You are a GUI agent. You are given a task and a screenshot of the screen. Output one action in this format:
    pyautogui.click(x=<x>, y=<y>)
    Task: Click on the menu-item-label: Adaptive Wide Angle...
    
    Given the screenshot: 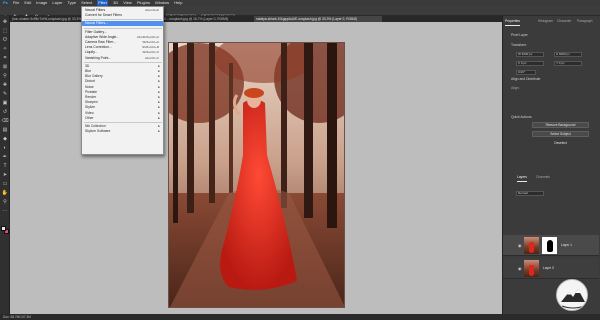 What is the action you would take?
    pyautogui.click(x=102, y=36)
    